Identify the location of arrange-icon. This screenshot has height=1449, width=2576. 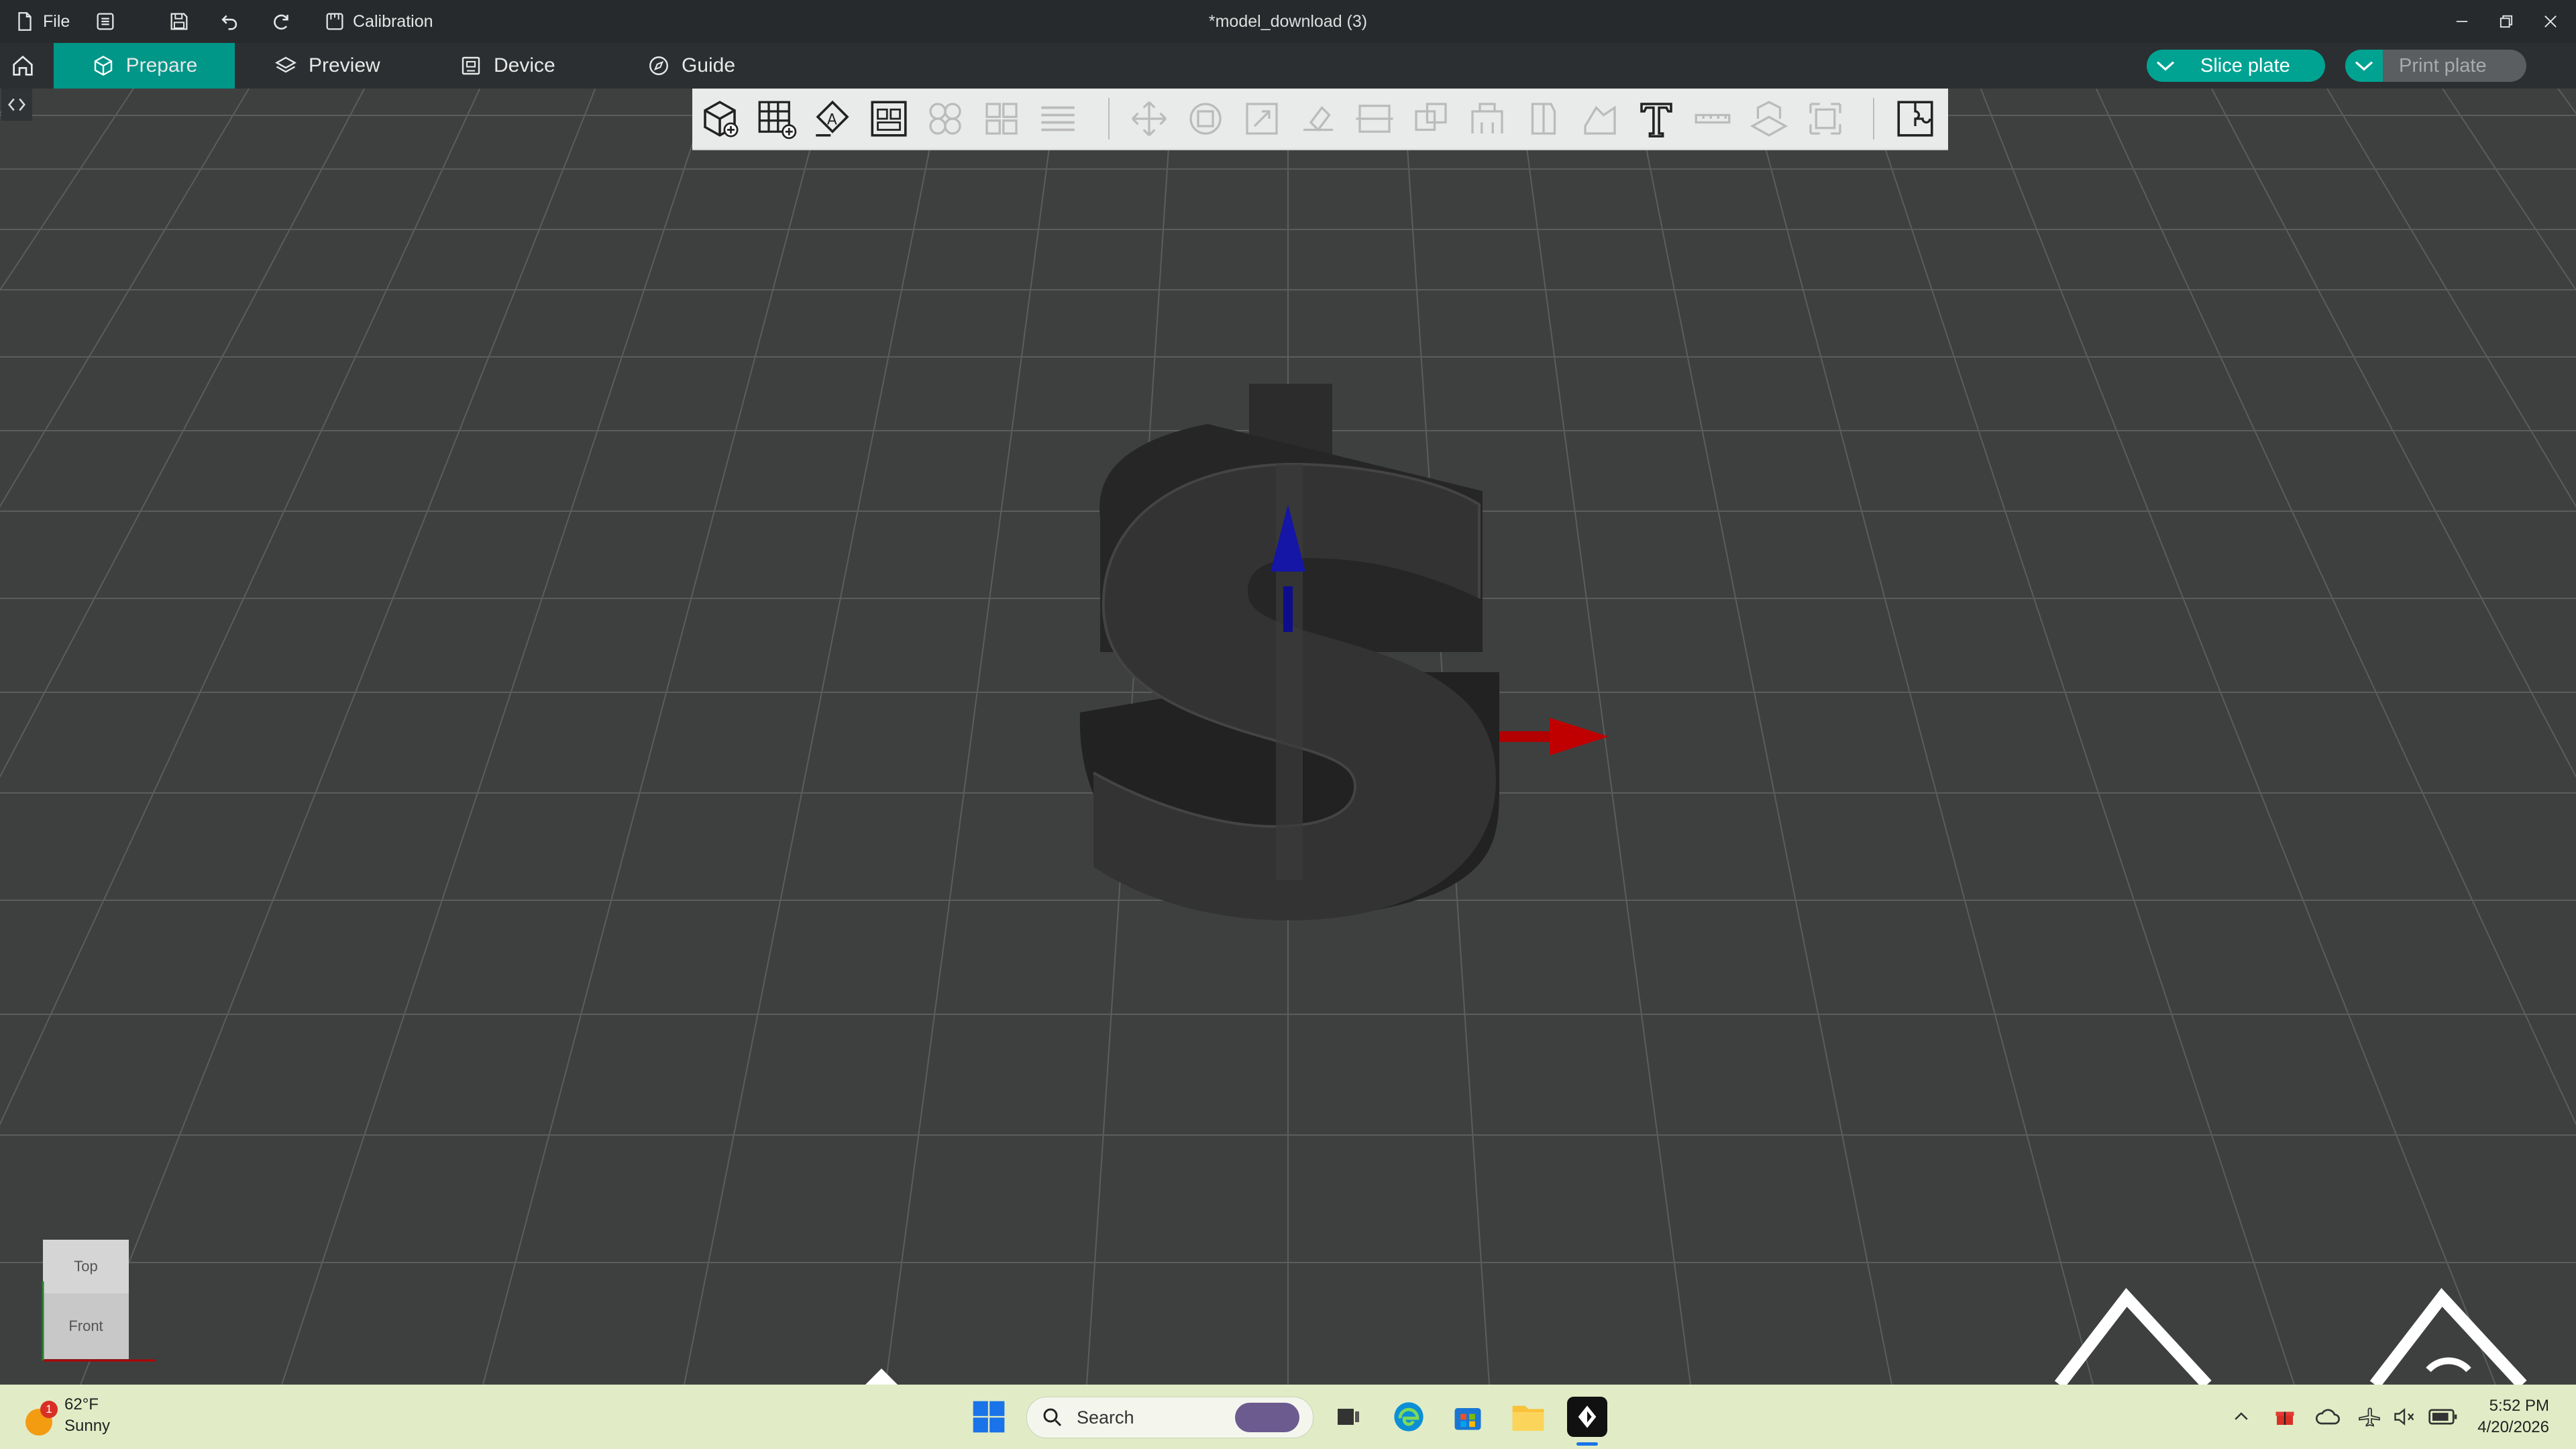
(889, 119).